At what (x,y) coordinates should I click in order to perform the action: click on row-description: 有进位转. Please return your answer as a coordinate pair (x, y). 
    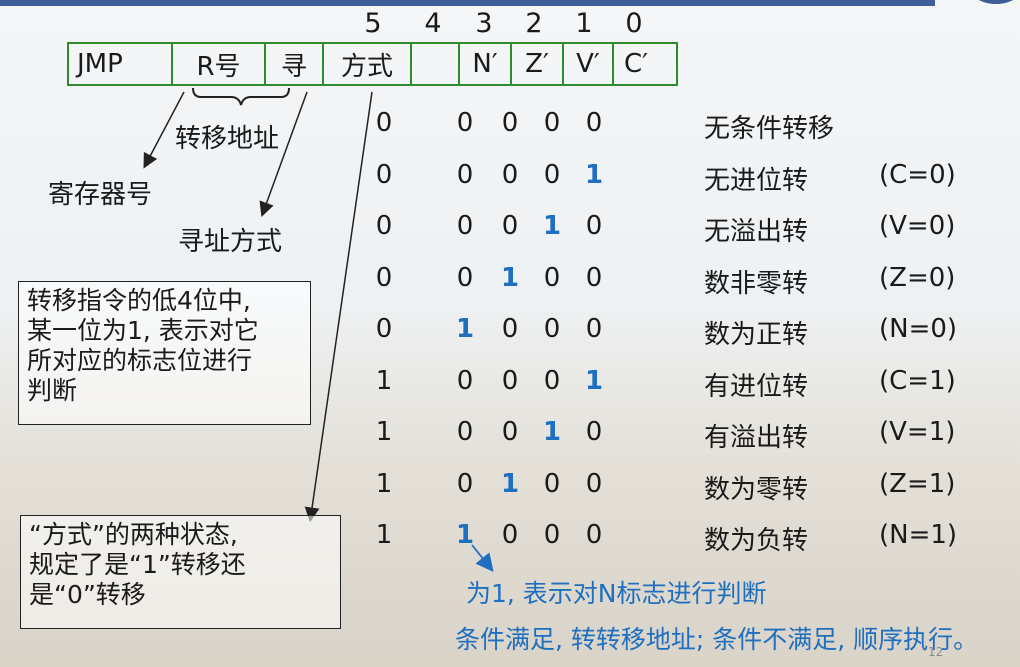
    Looking at the image, I should click on (756, 386).